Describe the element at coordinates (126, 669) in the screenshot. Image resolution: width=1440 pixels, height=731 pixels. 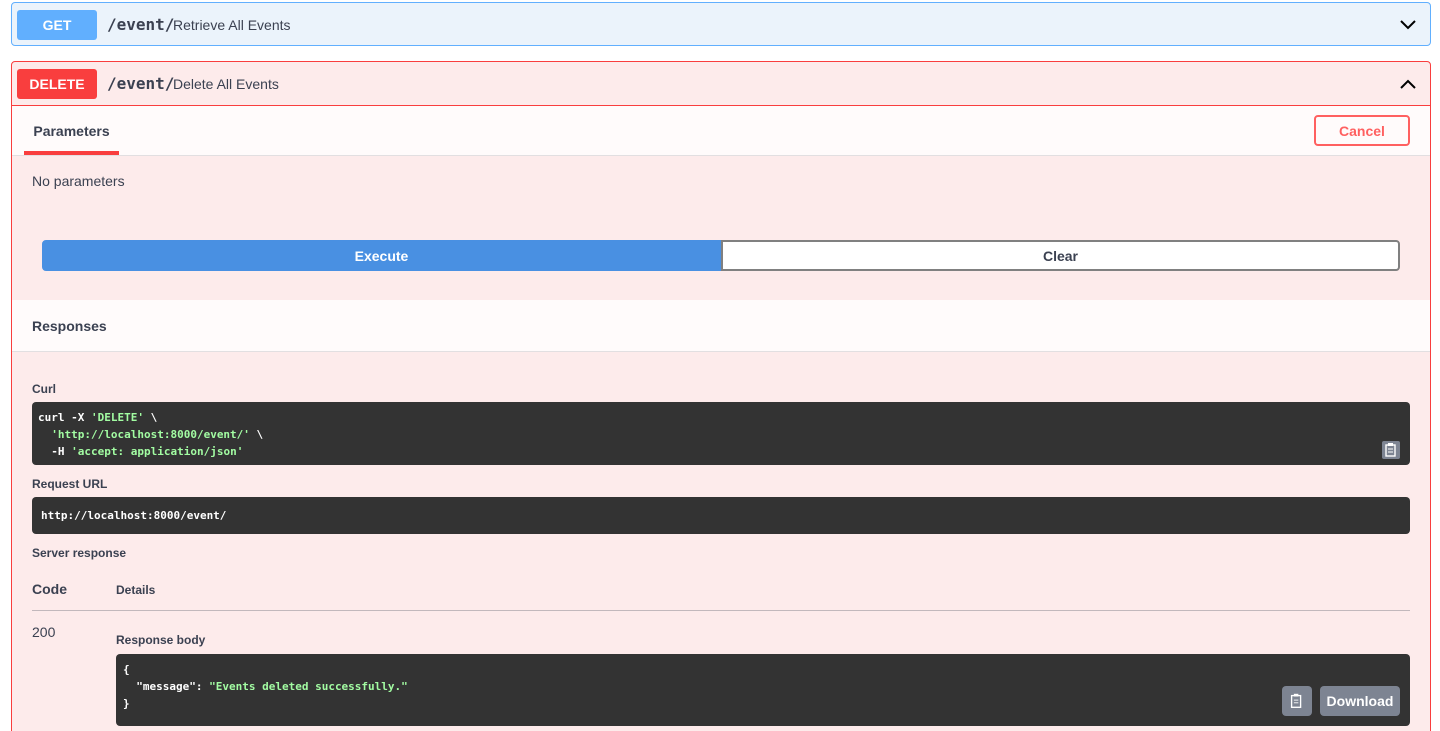
I see `json-line: {` at that location.